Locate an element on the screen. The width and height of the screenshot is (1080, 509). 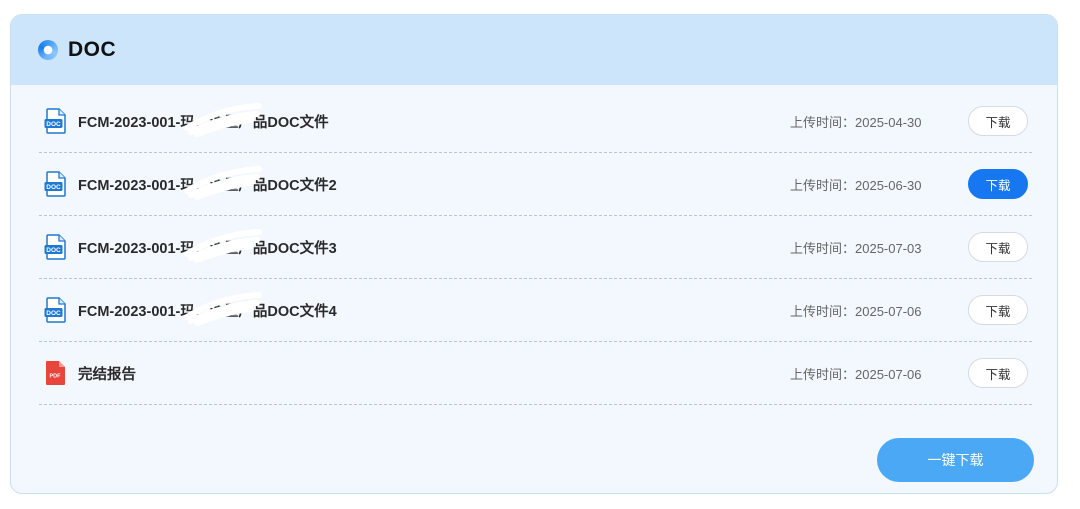
upload-time-value: 2025-04-30 is located at coordinates (888, 122).